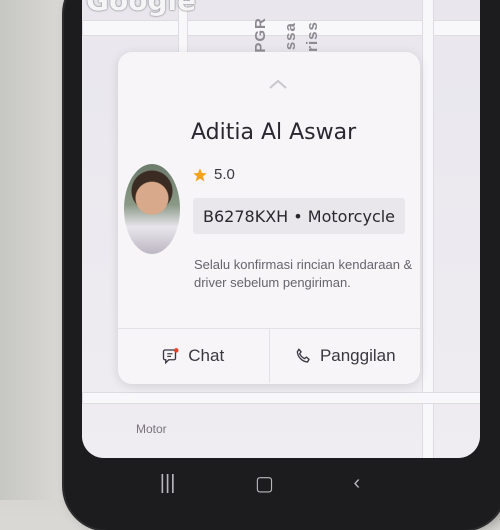 This screenshot has height=530, width=500. I want to click on background-left, so click(35, 250).